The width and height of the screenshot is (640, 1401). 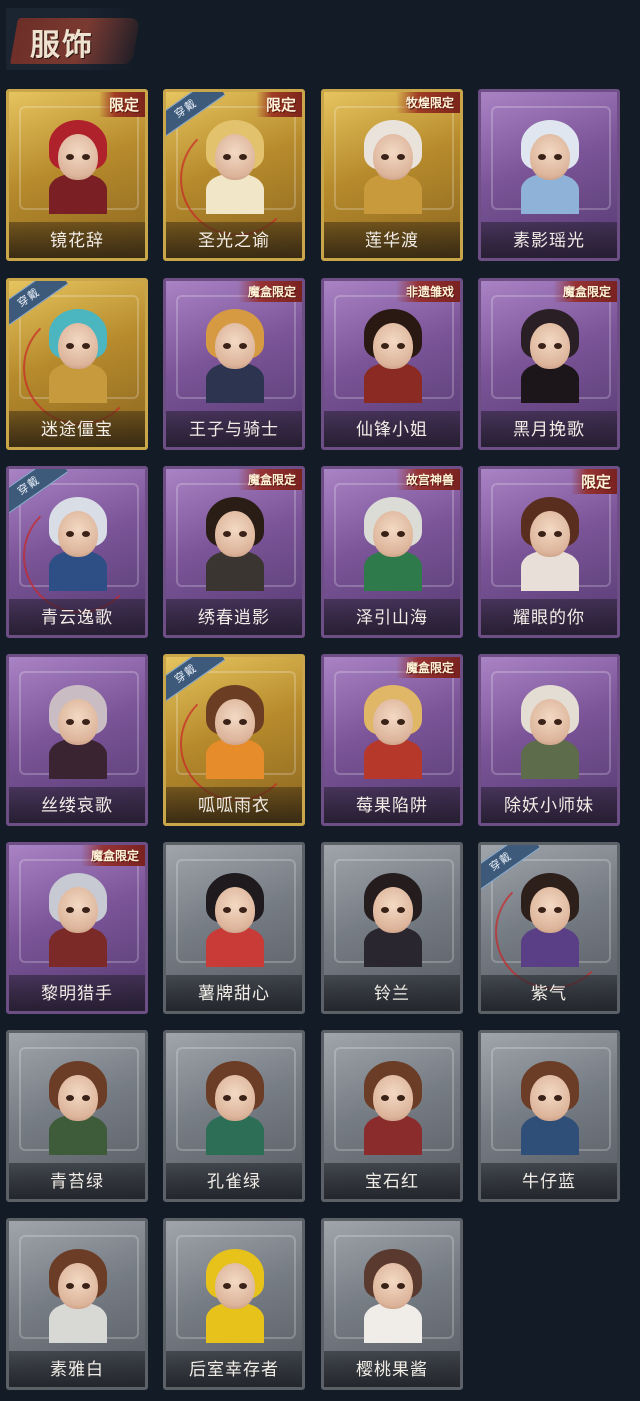 I want to click on costume-card: 泽引山海 故宫神兽, so click(x=392, y=552).